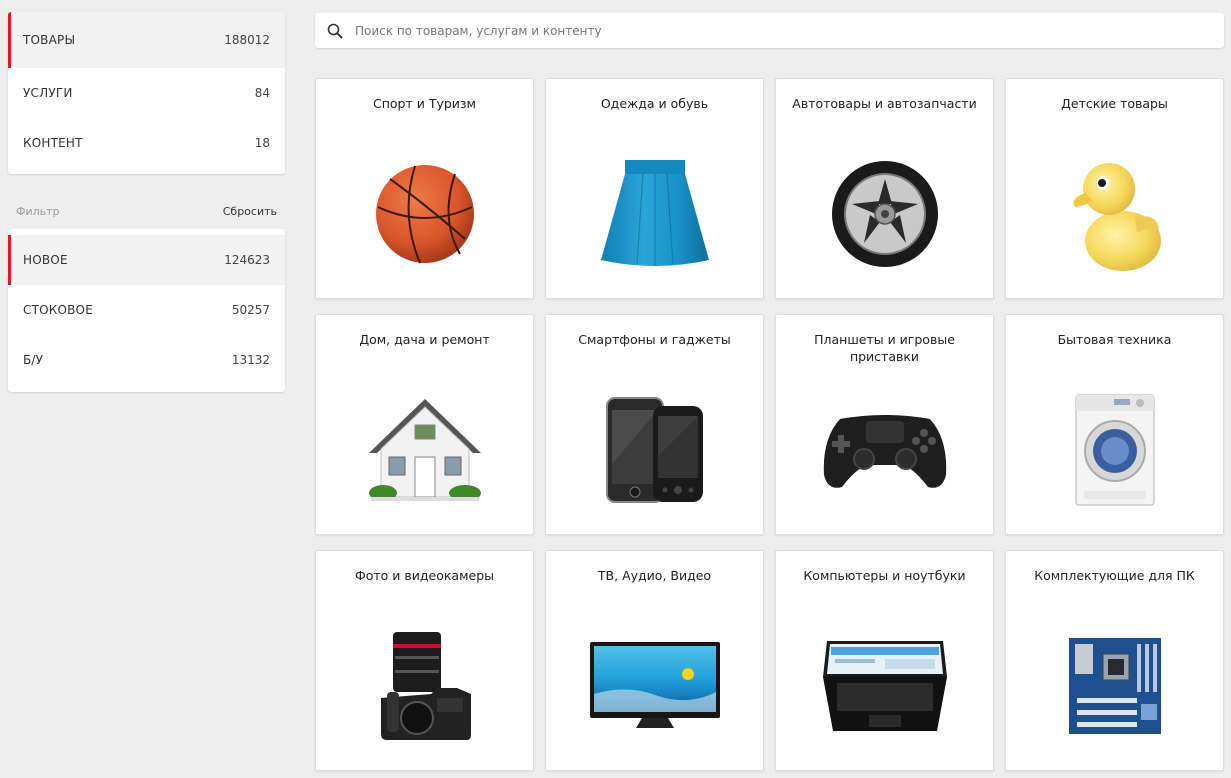 The height and width of the screenshot is (778, 1231). Describe the element at coordinates (250, 310) in the screenshot. I see `condition-item-count: 50257` at that location.